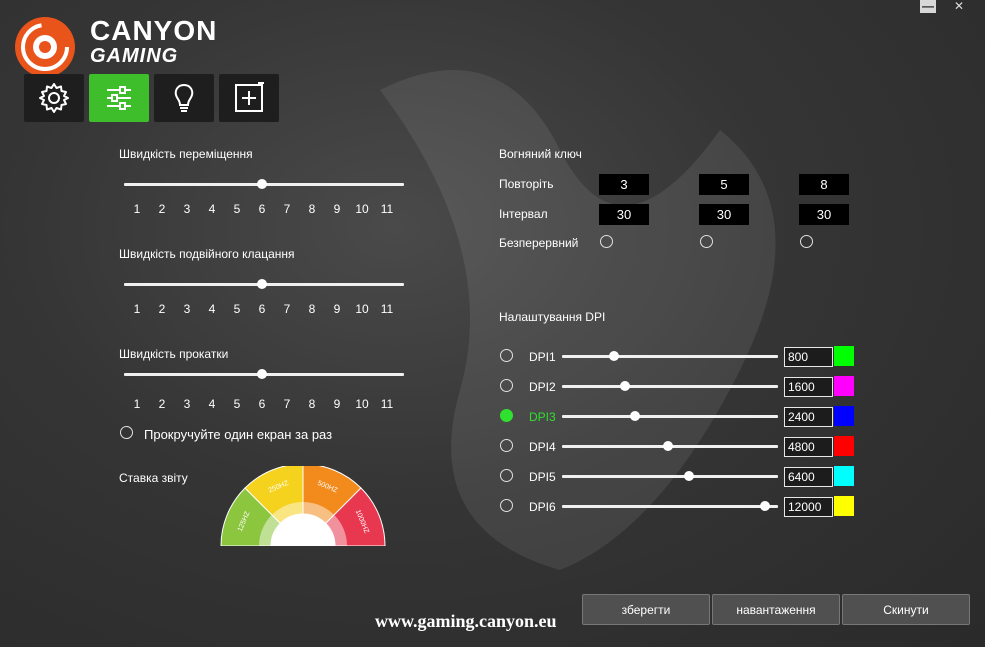  What do you see at coordinates (154, 30) in the screenshot?
I see `brand-name: CANYON` at bounding box center [154, 30].